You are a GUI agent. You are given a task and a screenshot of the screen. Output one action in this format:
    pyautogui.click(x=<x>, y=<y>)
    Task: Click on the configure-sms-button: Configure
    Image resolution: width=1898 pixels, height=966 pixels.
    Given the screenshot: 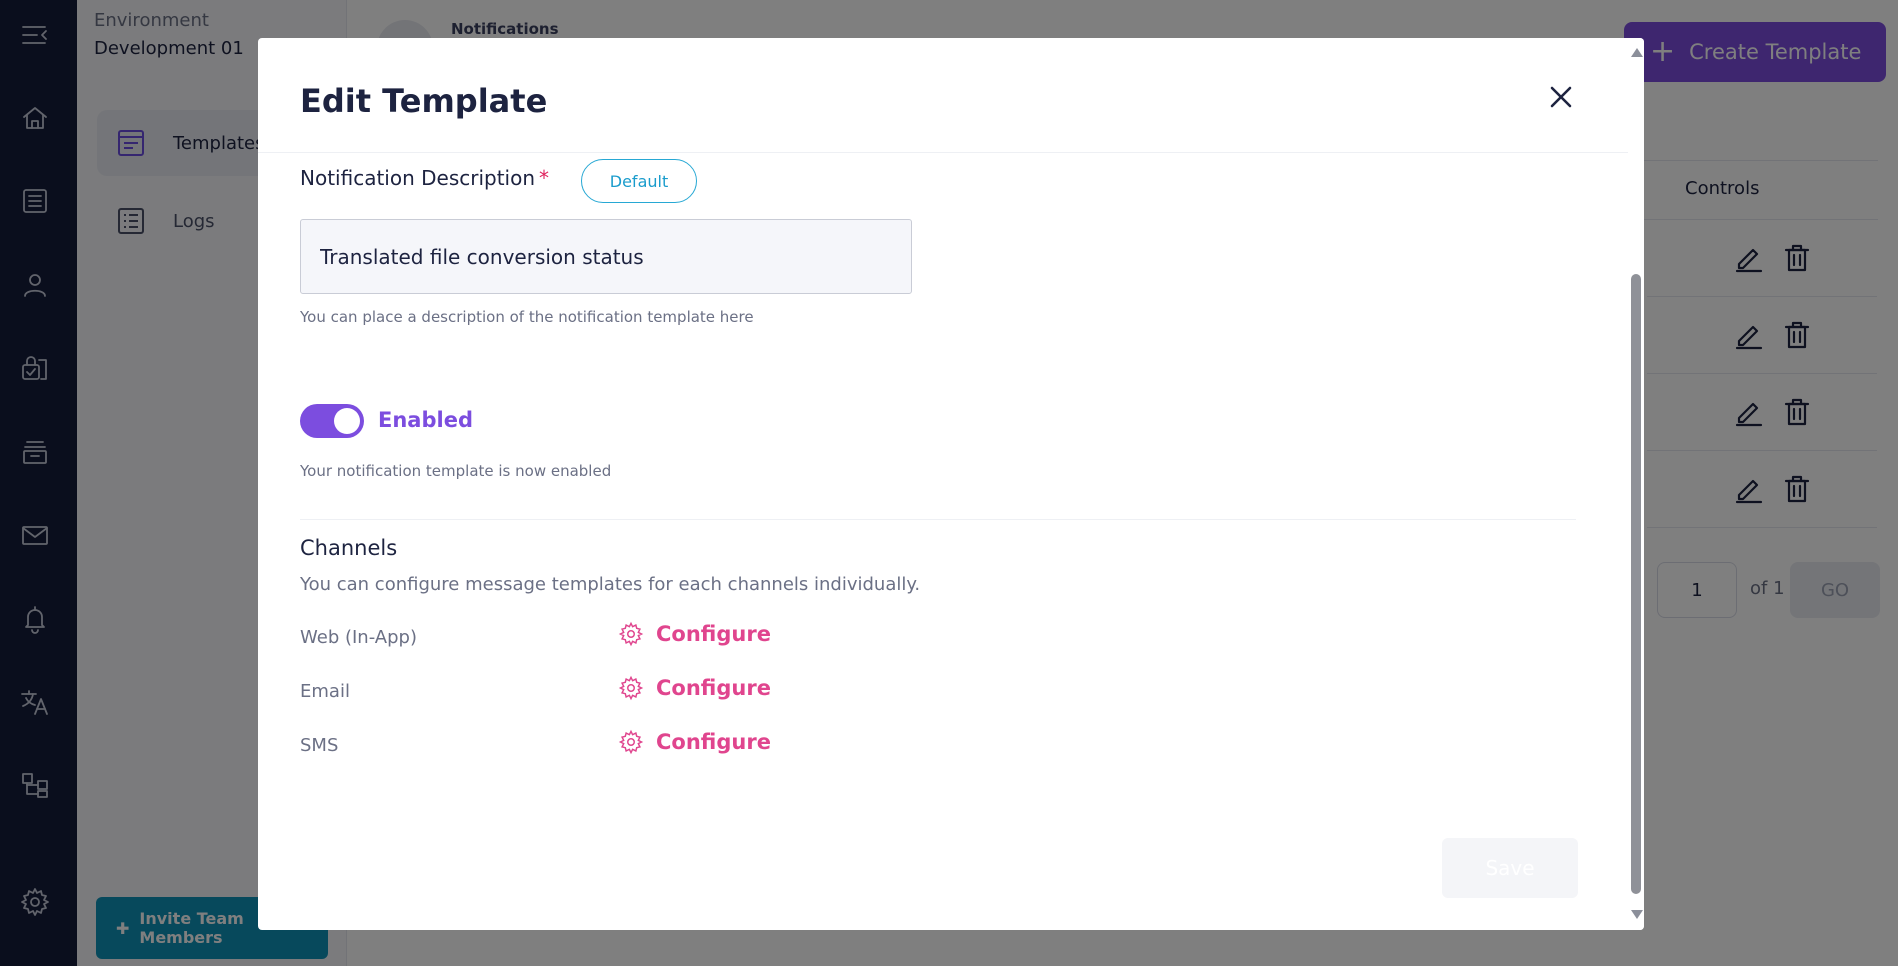 What is the action you would take?
    pyautogui.click(x=694, y=742)
    